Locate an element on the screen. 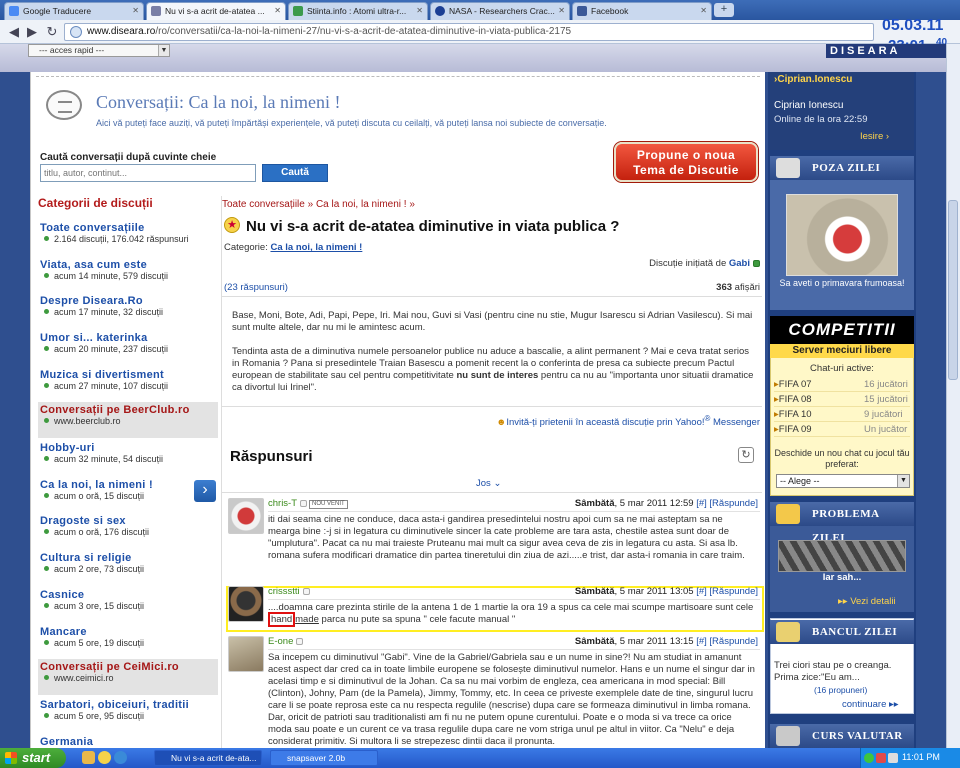 Image resolution: width=960 pixels, height=768 pixels. replies-count: (23 răspunsuri) is located at coordinates (256, 287).